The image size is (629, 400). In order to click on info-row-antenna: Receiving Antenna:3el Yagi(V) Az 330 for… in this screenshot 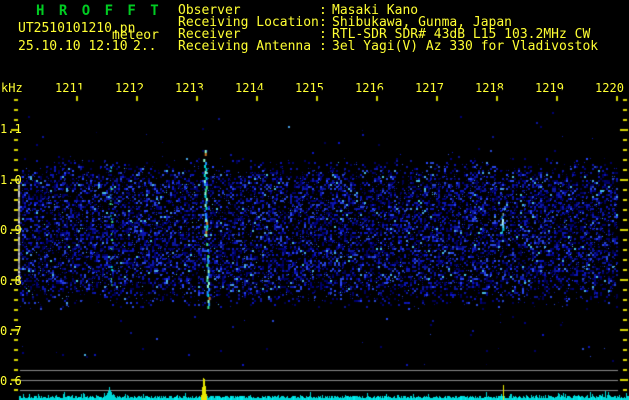, I will do `click(388, 46)`.